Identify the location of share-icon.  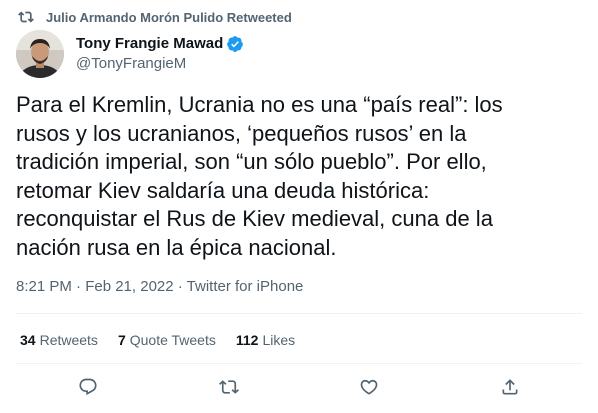
(510, 387).